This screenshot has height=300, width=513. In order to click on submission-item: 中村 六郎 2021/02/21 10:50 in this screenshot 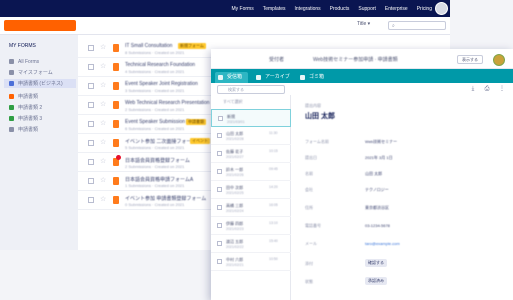, I will do `click(251, 262)`.